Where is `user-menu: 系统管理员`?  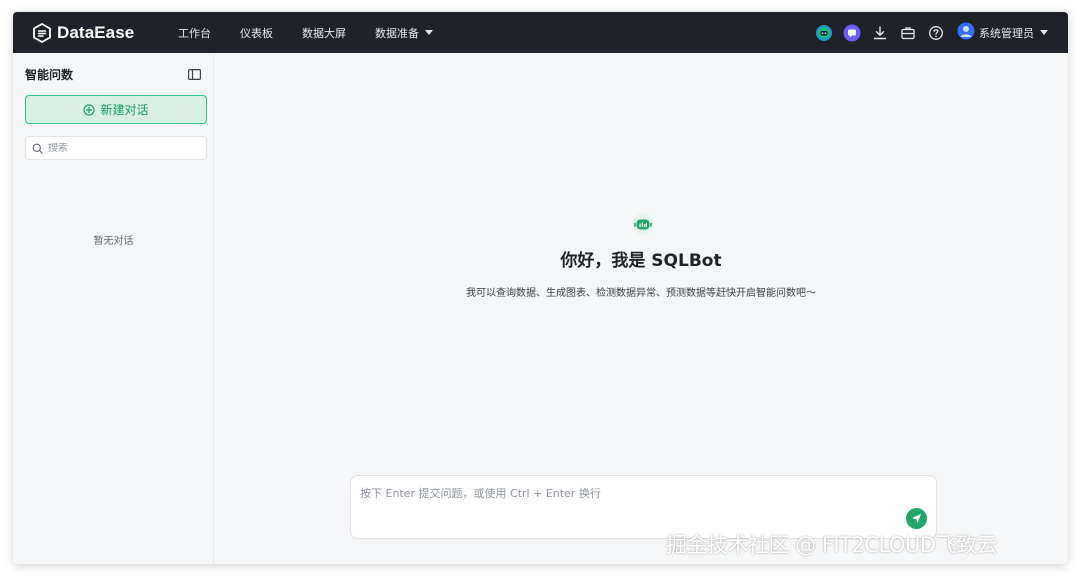 user-menu: 系统管理员 is located at coordinates (1002, 33).